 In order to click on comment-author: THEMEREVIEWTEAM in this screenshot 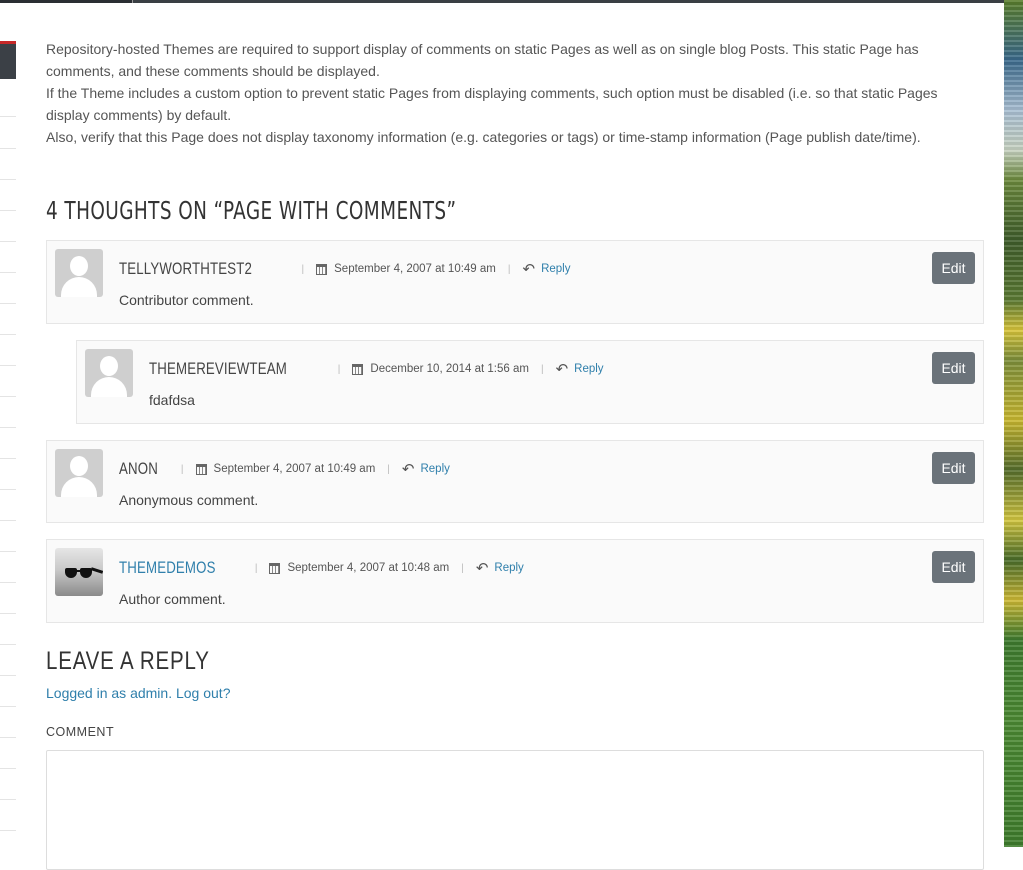, I will do `click(218, 368)`.